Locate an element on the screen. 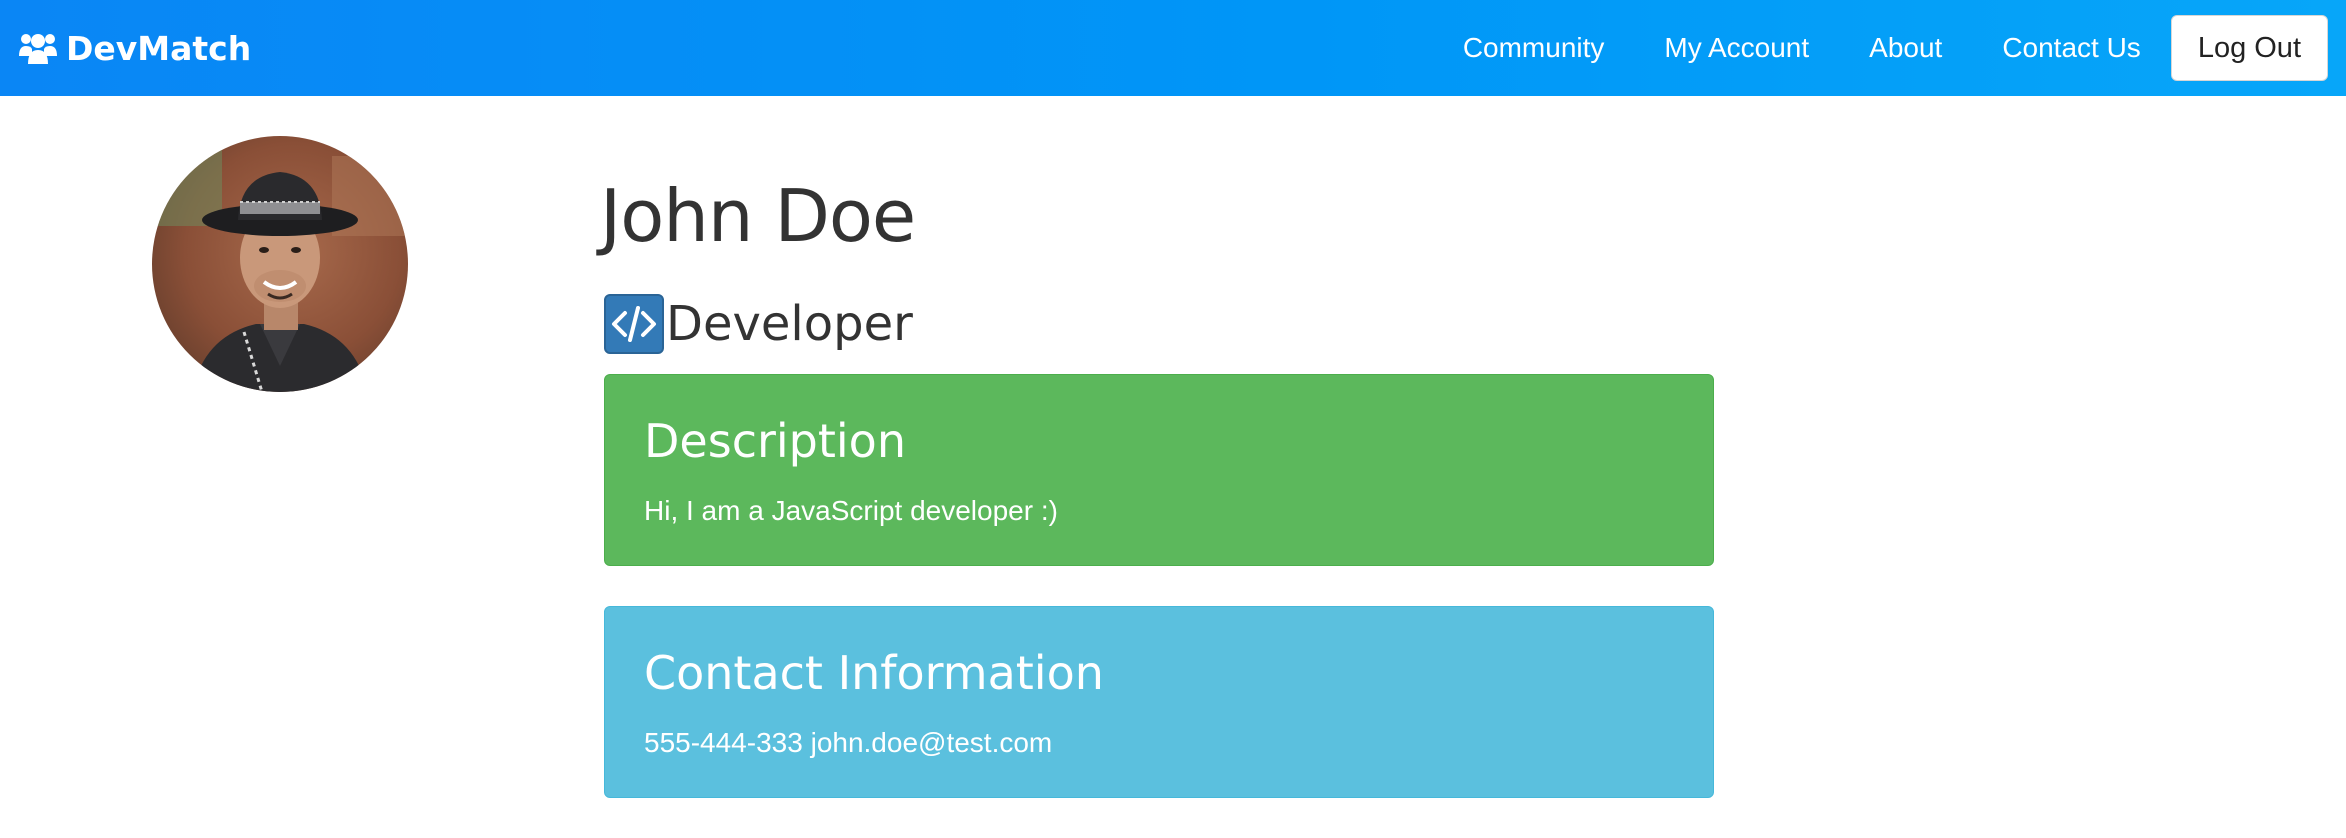  role-label: Developer is located at coordinates (789, 324).